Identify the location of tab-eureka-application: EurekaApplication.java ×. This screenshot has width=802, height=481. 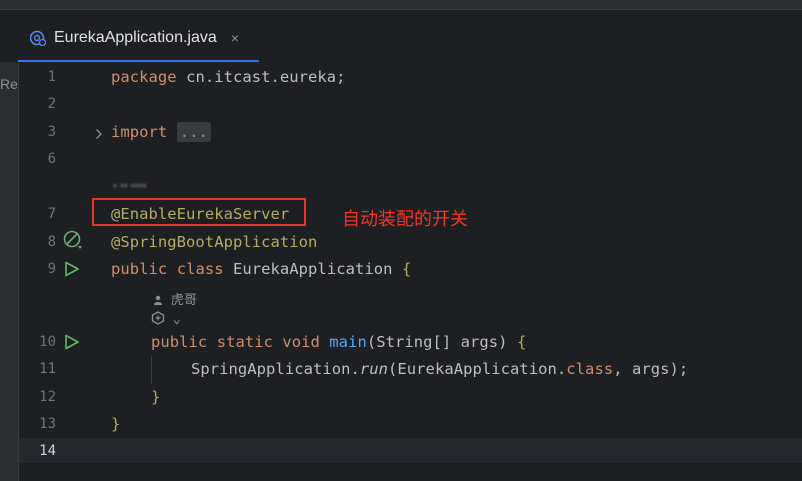
(134, 38).